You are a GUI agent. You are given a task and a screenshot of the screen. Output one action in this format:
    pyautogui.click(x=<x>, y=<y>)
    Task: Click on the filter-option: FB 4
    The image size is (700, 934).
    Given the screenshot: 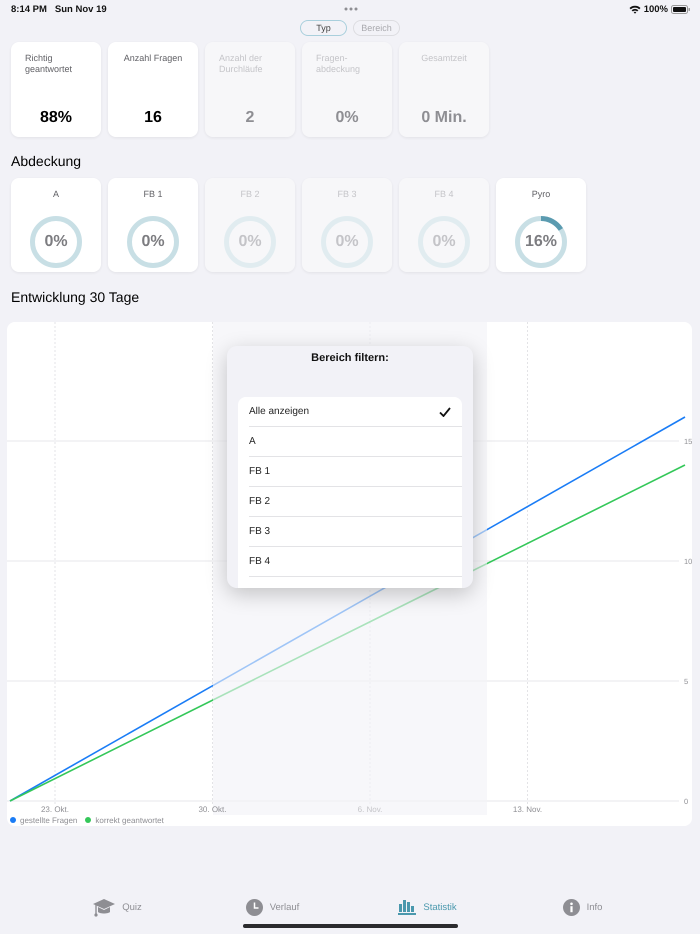 What is the action you would take?
    pyautogui.click(x=355, y=562)
    